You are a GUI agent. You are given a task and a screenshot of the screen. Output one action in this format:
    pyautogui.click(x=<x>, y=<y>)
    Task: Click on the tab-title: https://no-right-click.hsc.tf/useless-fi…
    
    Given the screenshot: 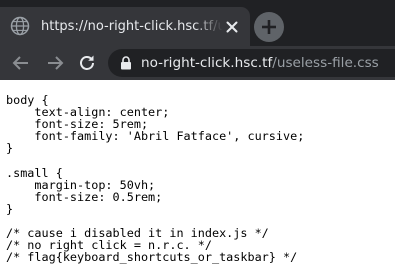 What is the action you would take?
    pyautogui.click(x=132, y=26)
    